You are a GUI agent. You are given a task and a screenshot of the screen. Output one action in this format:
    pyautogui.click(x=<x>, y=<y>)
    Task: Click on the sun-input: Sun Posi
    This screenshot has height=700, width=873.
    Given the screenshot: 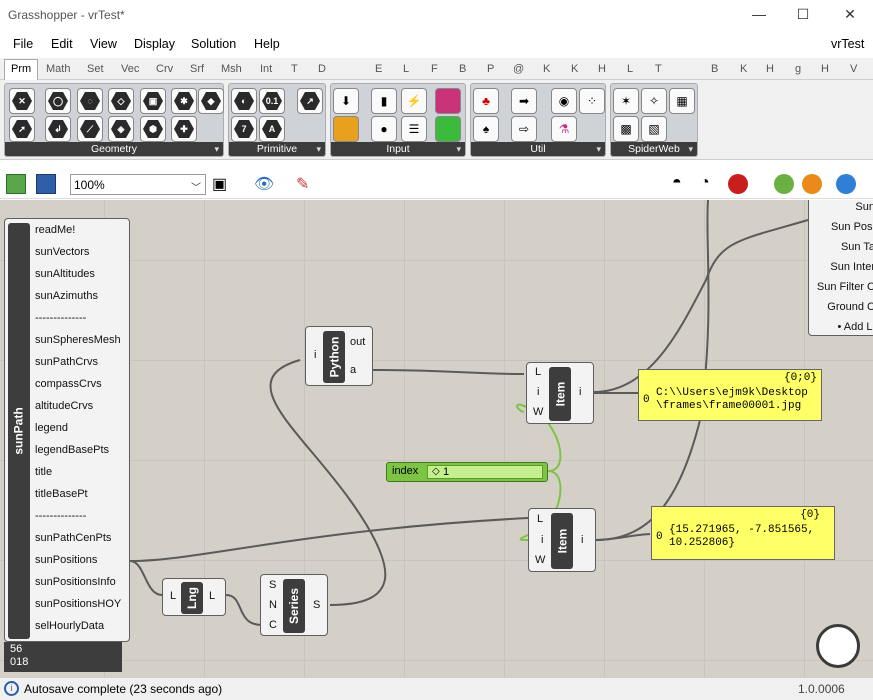 What is the action you would take?
    pyautogui.click(x=852, y=227)
    